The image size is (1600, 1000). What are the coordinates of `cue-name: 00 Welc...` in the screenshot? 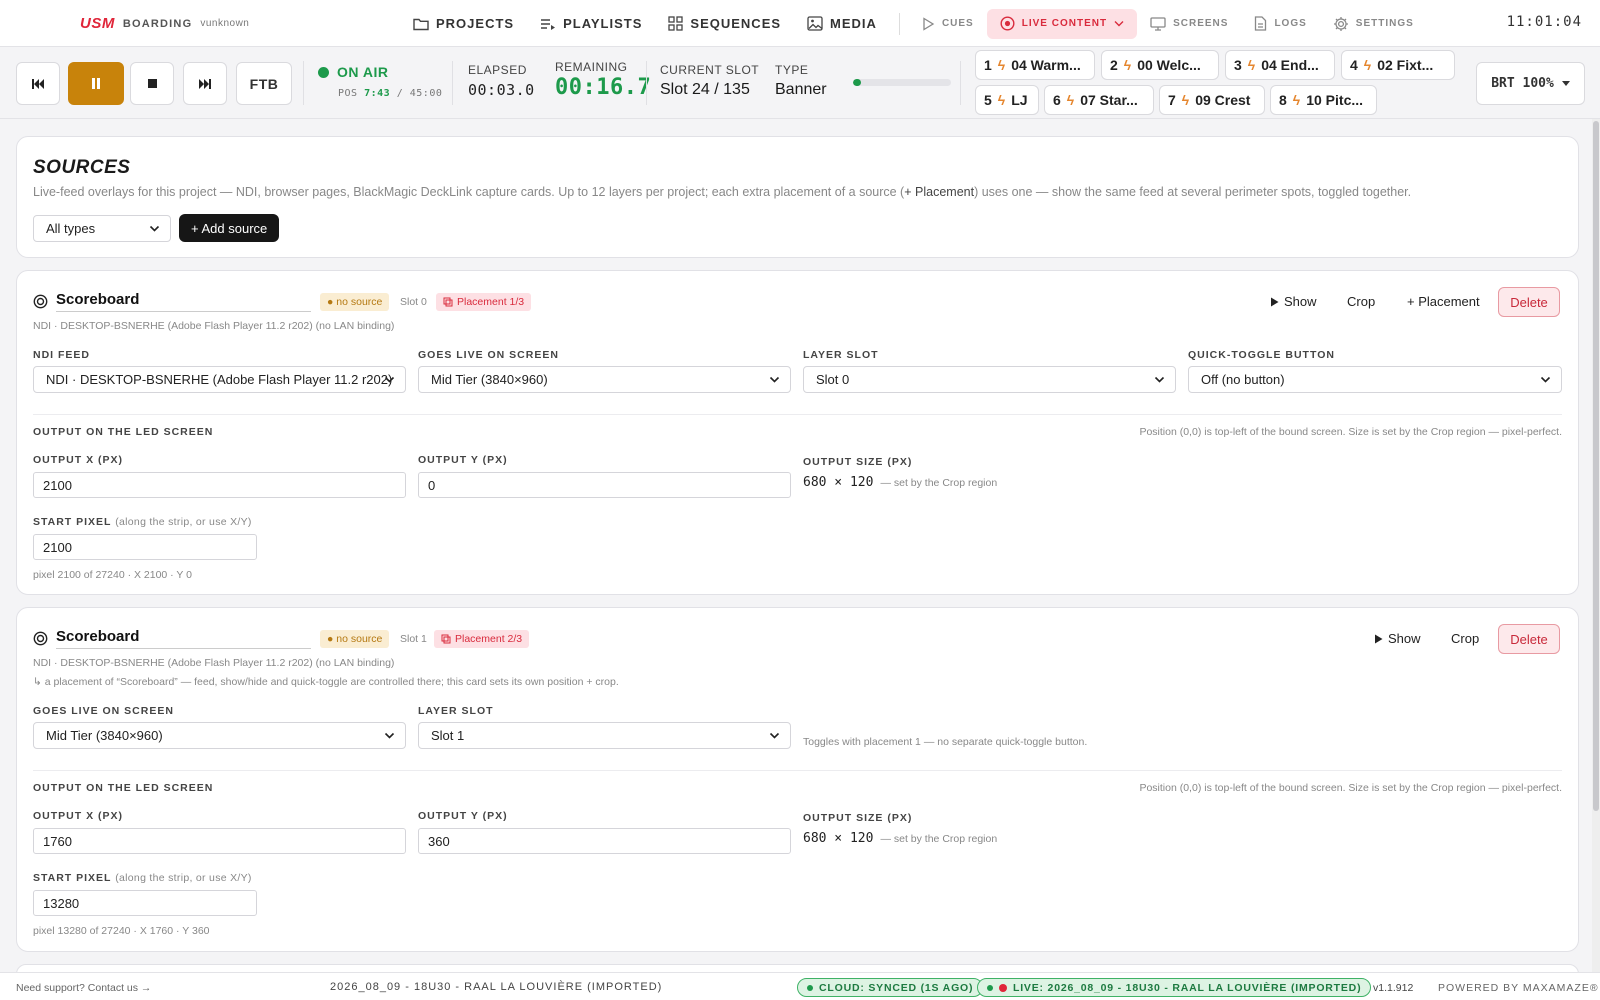 It's located at (1169, 65).